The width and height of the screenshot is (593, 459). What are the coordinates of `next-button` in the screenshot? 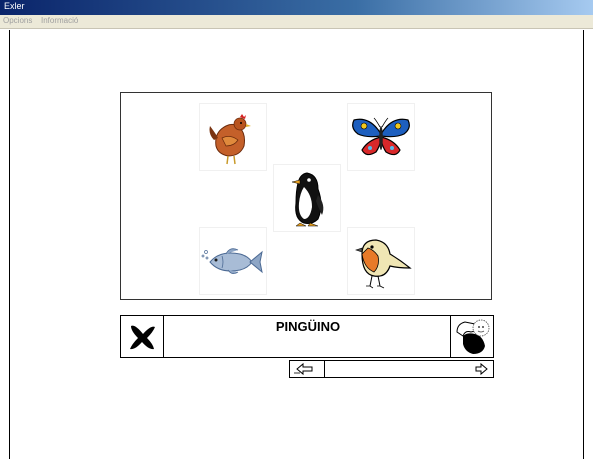 It's located at (483, 369).